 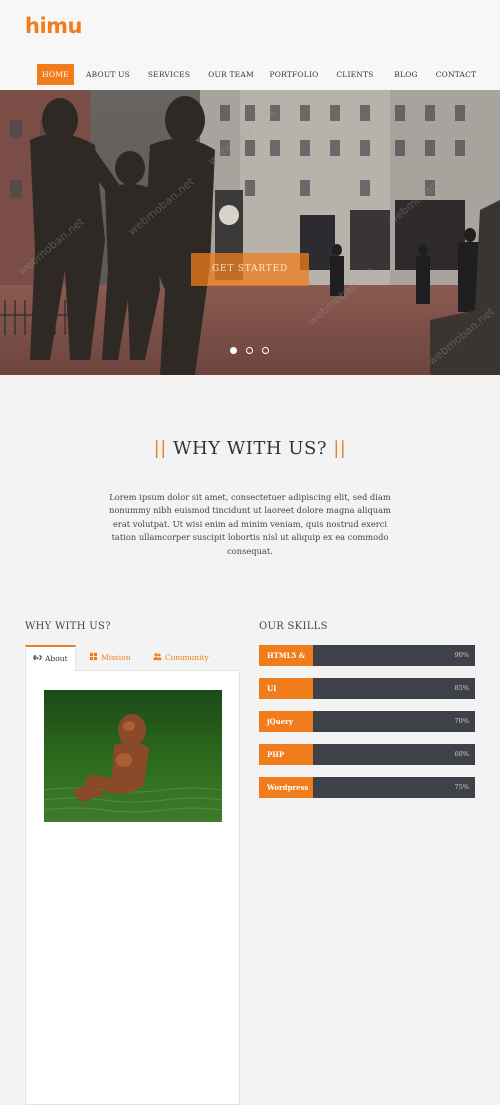 What do you see at coordinates (367, 688) in the screenshot?
I see `skill-bar: UI 85%` at bounding box center [367, 688].